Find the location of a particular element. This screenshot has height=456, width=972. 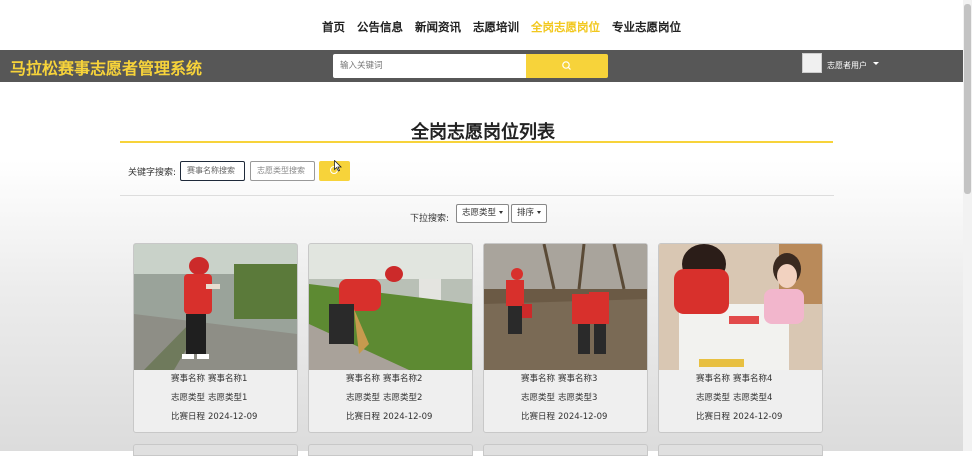

search-icon is located at coordinates (566, 65).